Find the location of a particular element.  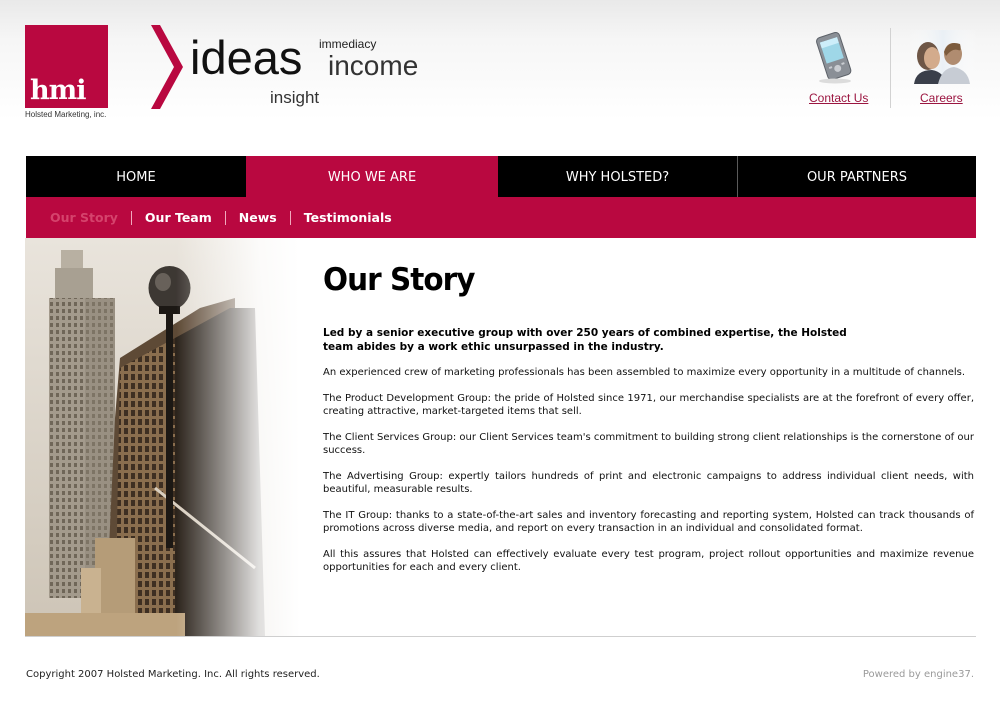

powered-by-link: Powered by engine37. is located at coordinates (918, 674).